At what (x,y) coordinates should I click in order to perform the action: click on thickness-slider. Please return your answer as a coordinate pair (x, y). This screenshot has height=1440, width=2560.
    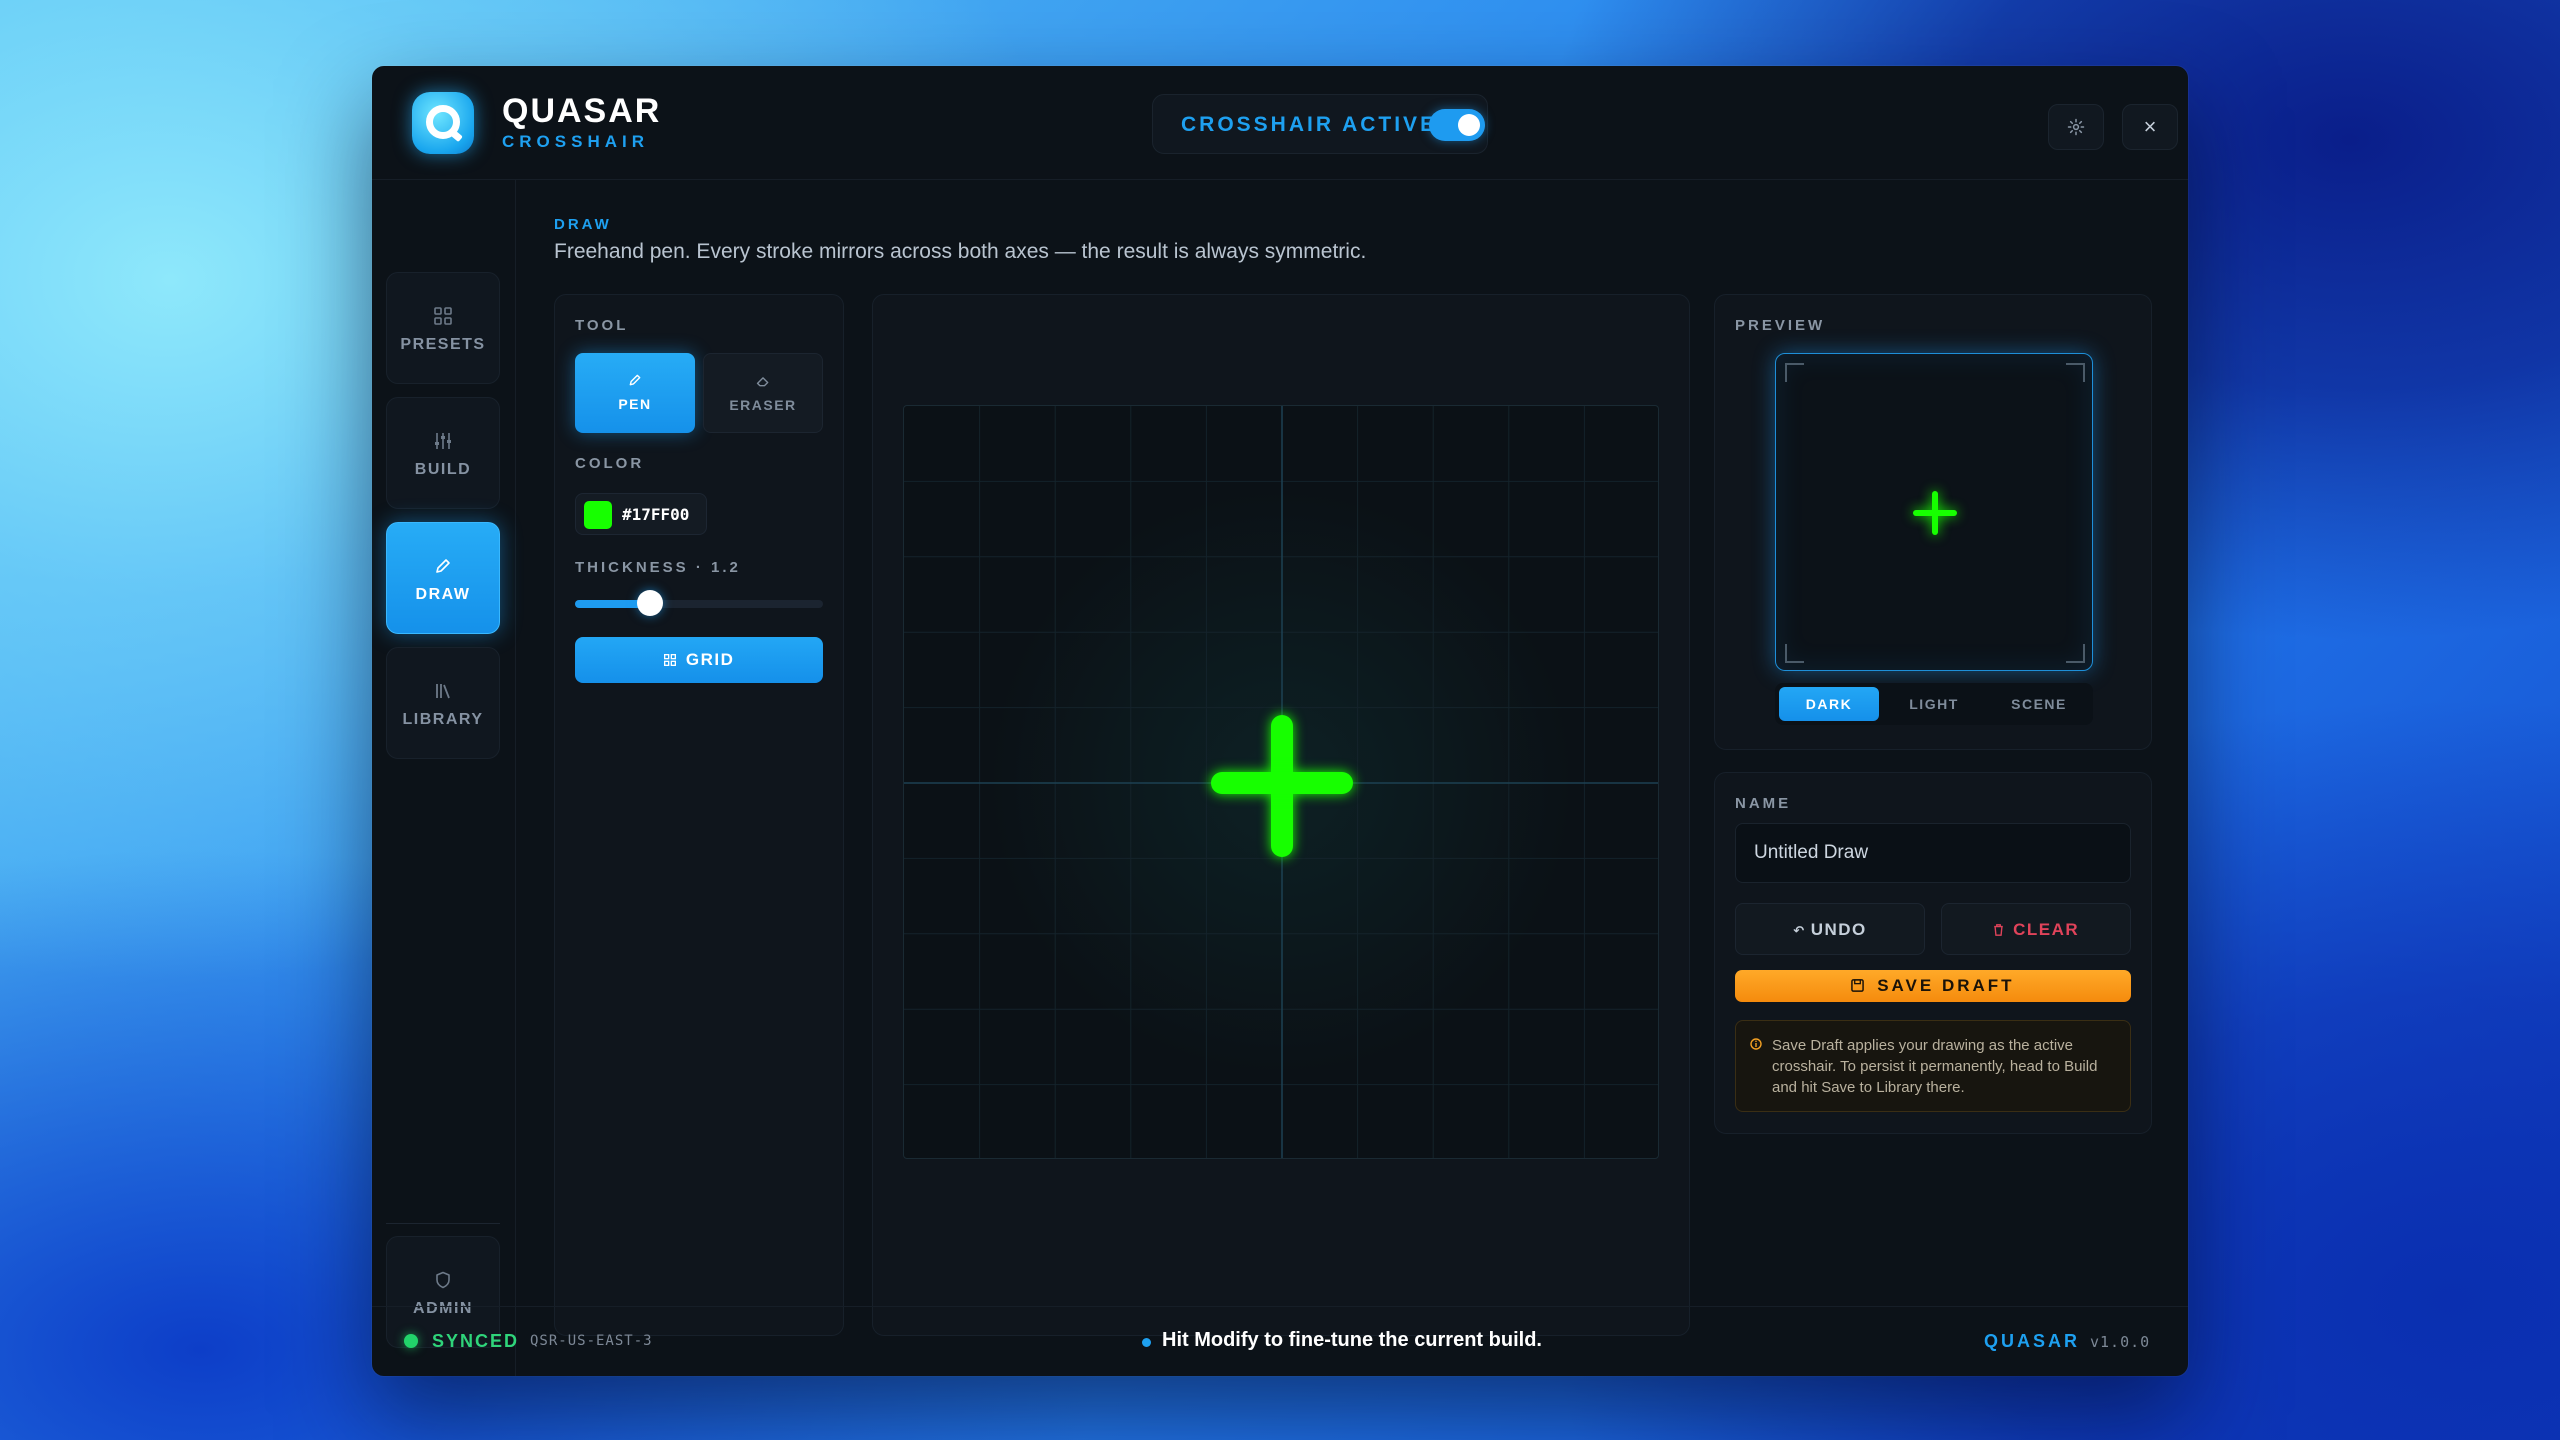
    Looking at the image, I should click on (699, 604).